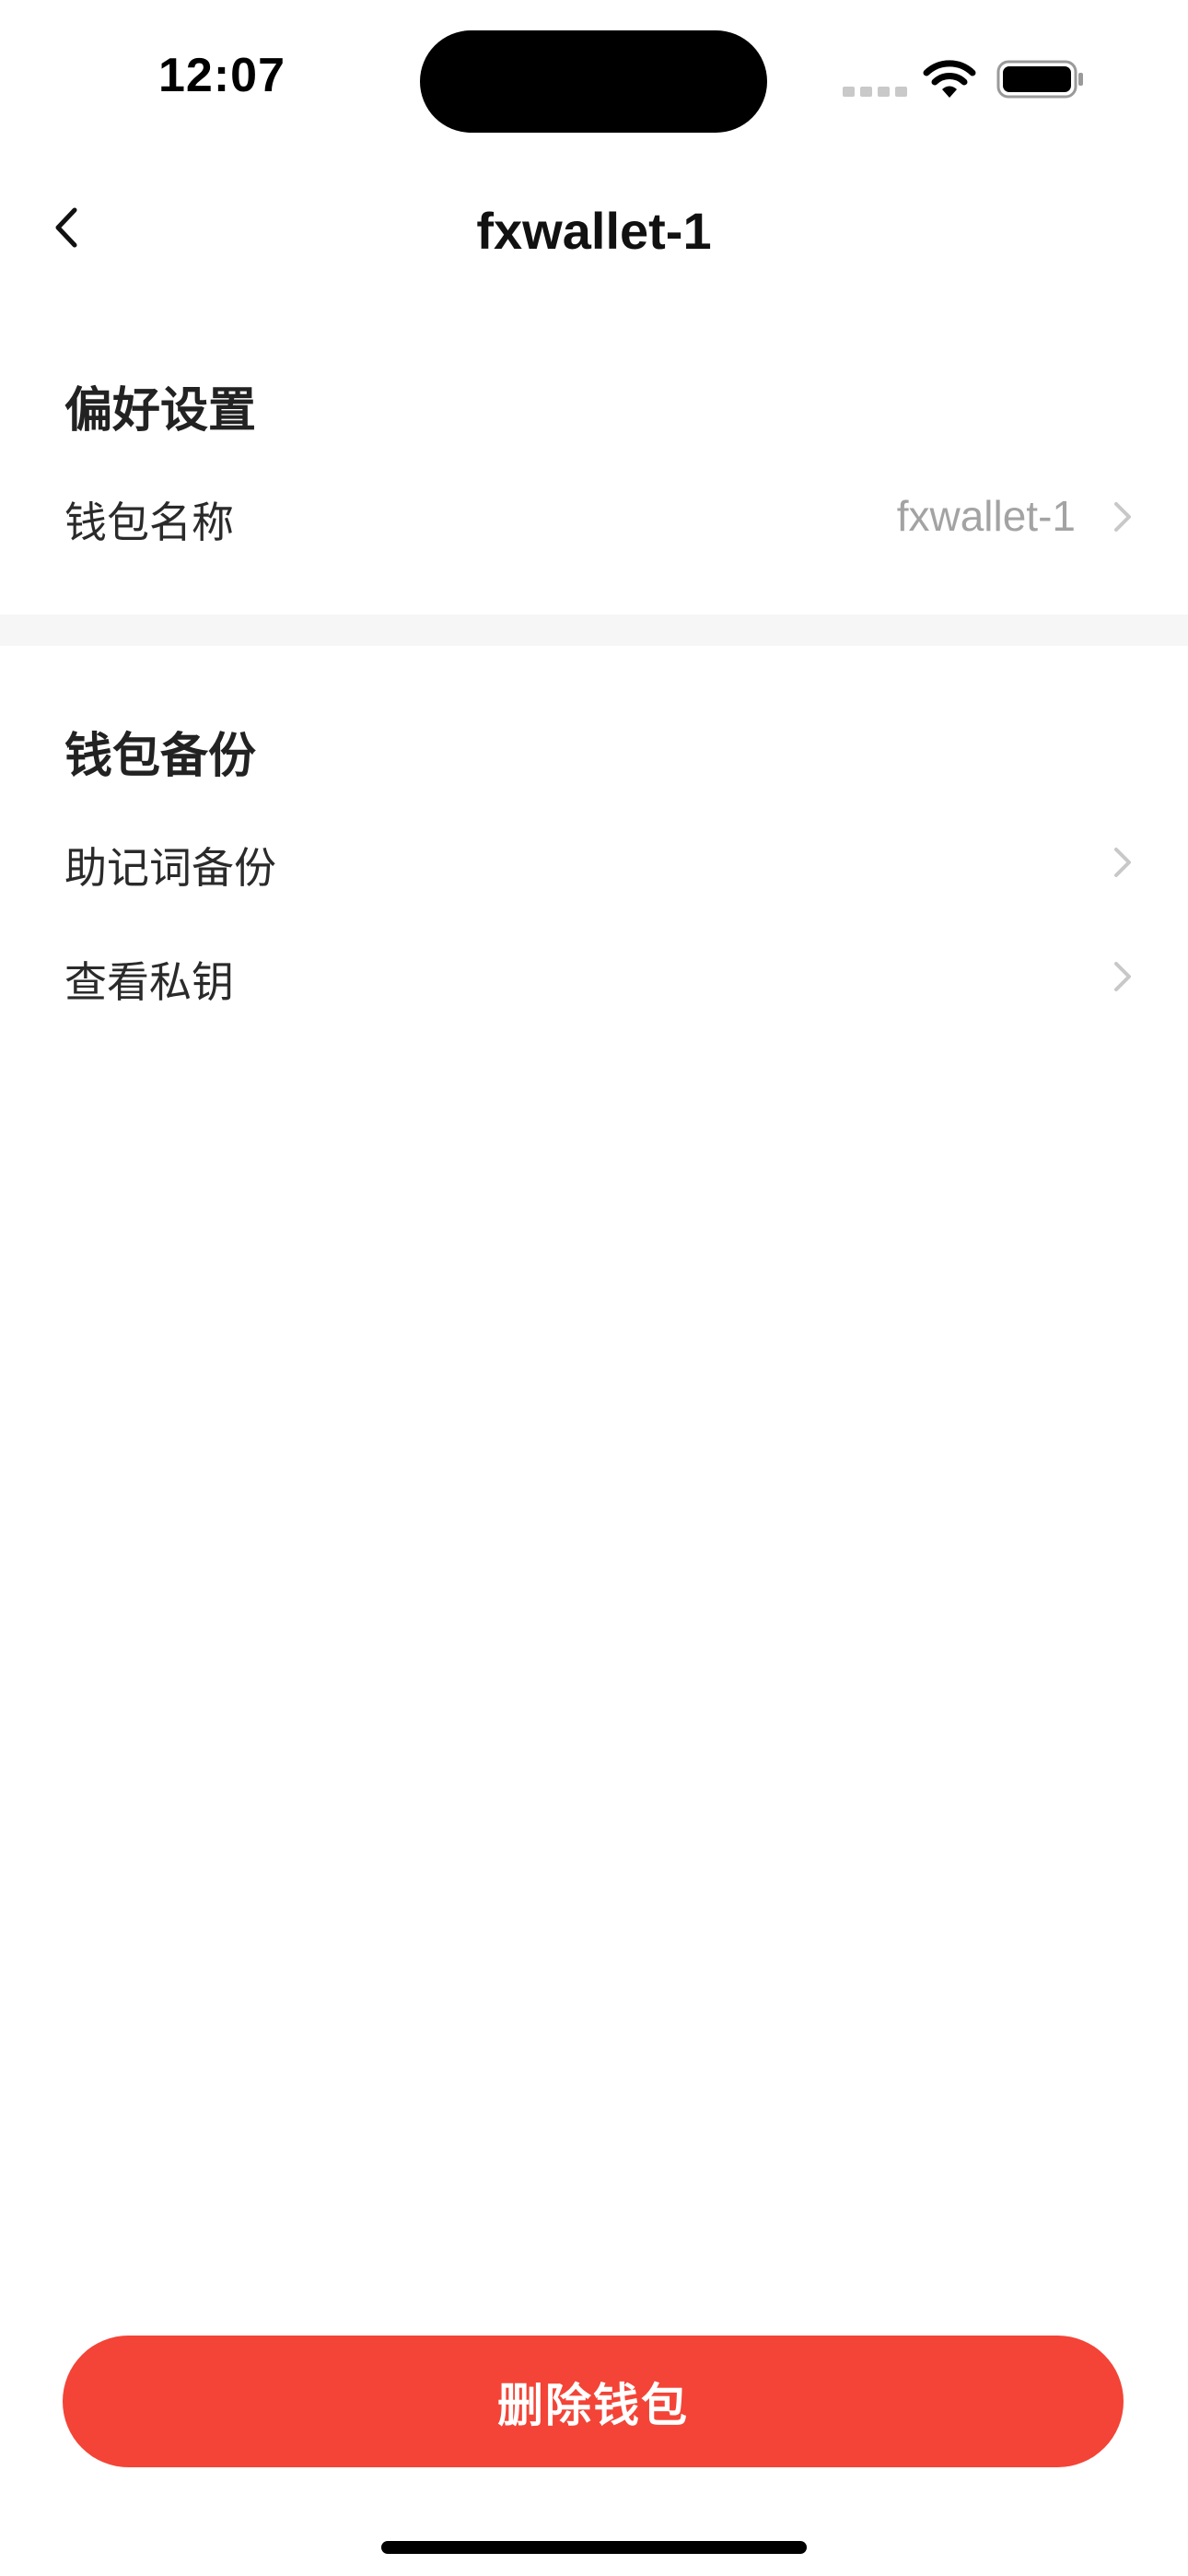 This screenshot has width=1188, height=2576. I want to click on home-indicator, so click(594, 2547).